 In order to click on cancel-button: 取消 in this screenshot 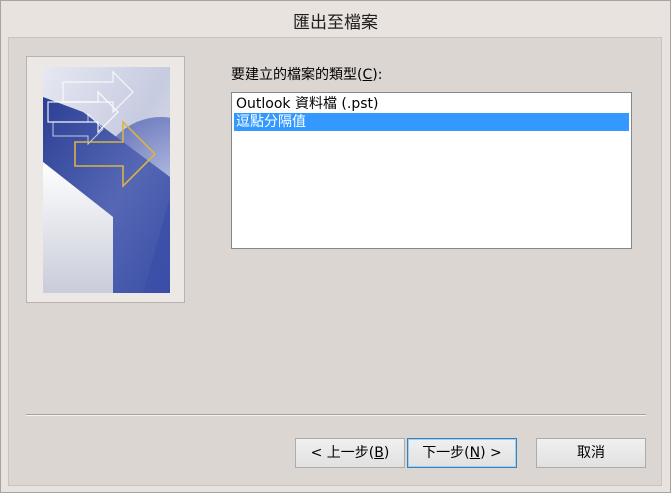, I will do `click(591, 453)`.